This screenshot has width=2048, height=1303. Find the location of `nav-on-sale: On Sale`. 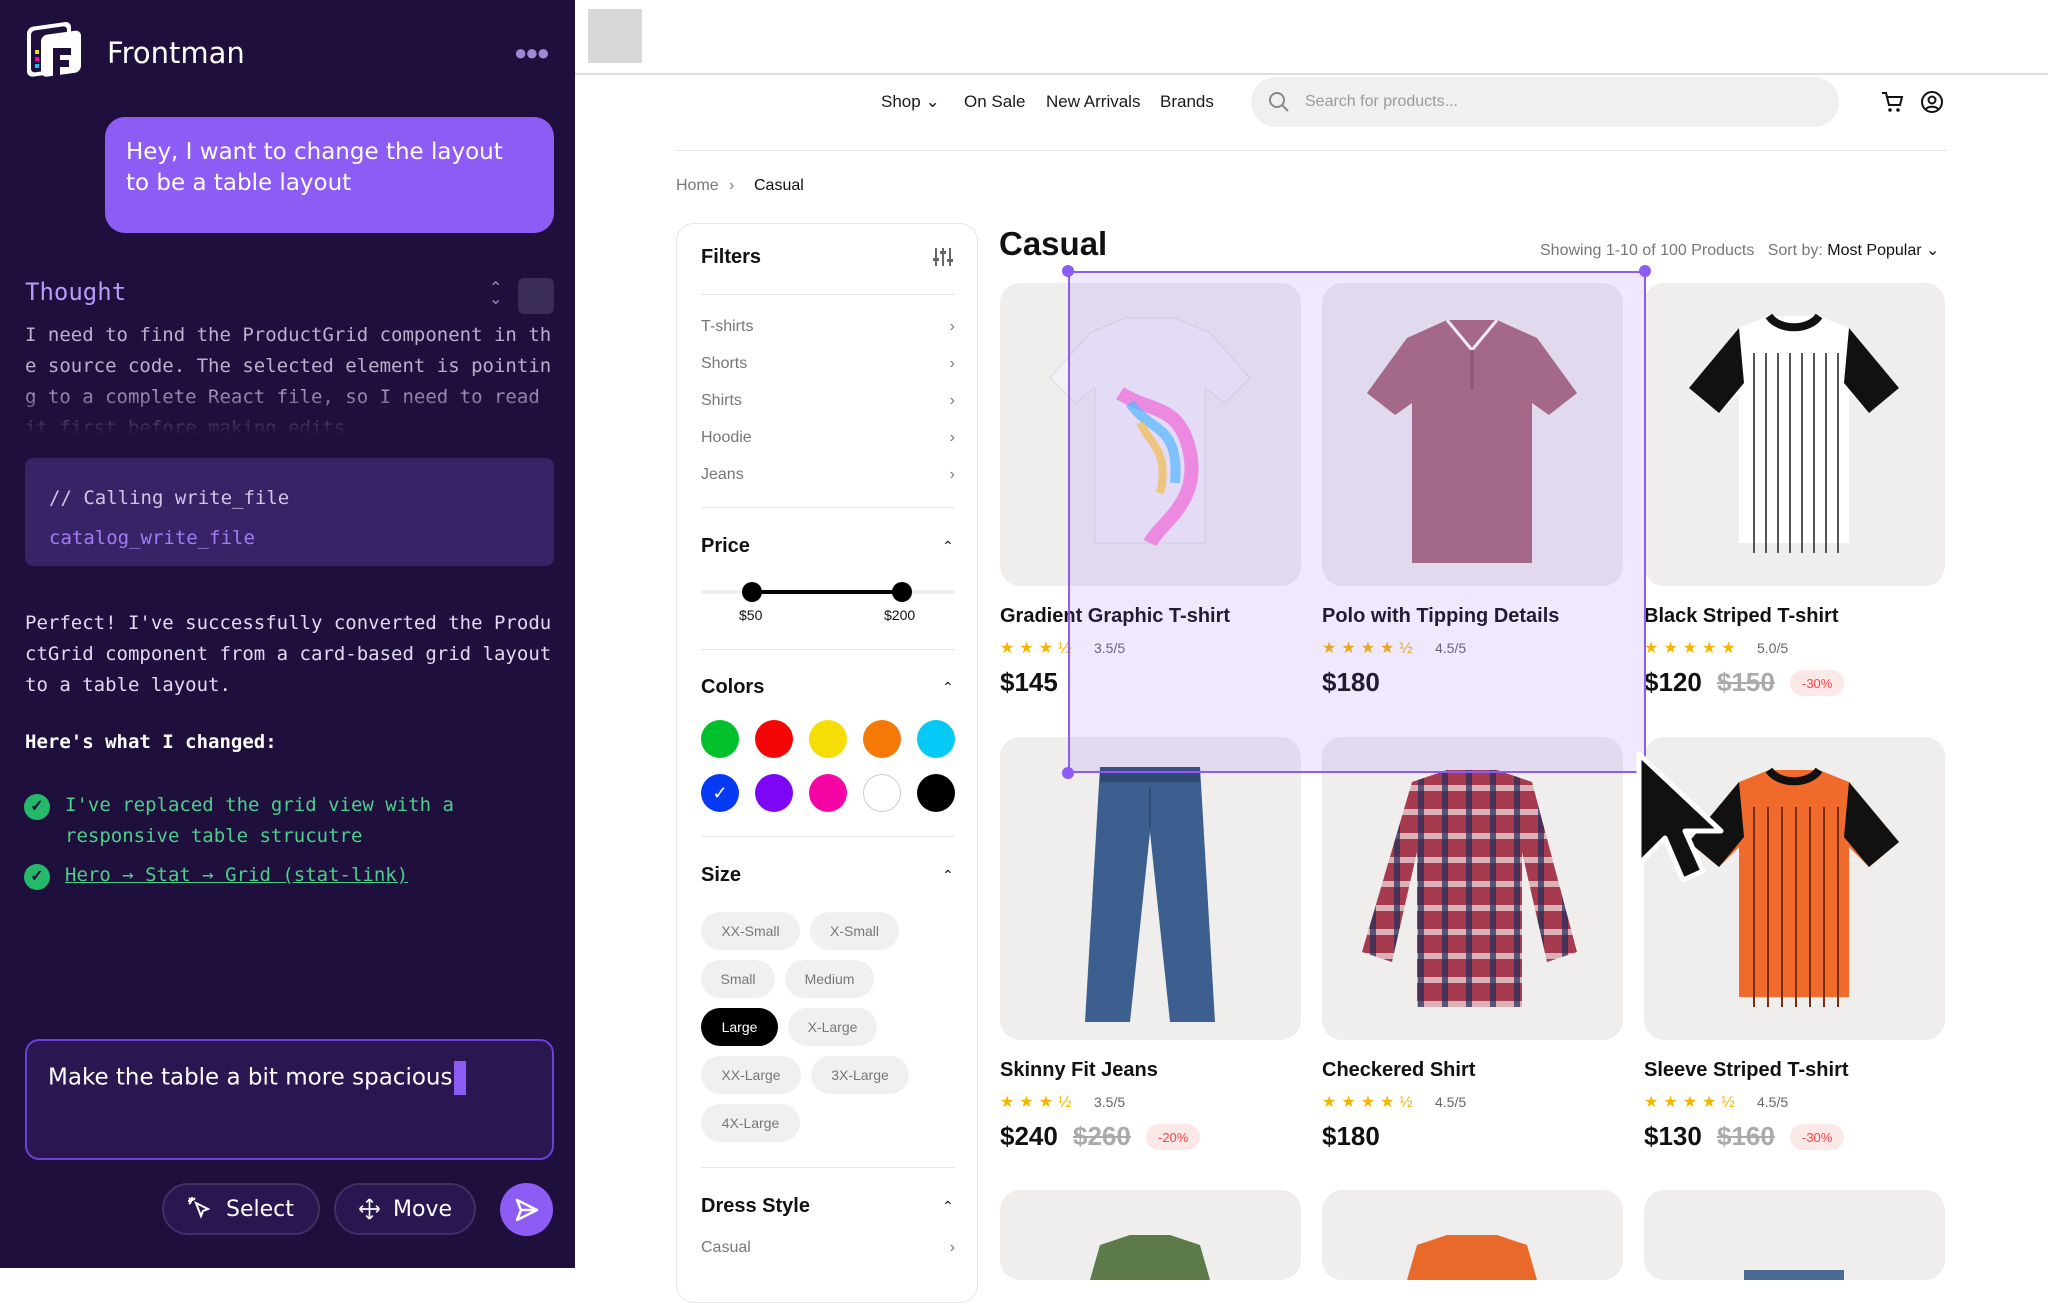

nav-on-sale: On Sale is located at coordinates (994, 102).